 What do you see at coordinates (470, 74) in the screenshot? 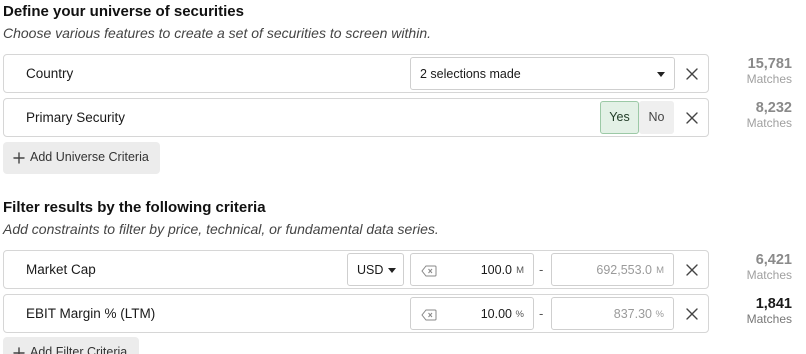
I see `country-select-value: 2 selections made` at bounding box center [470, 74].